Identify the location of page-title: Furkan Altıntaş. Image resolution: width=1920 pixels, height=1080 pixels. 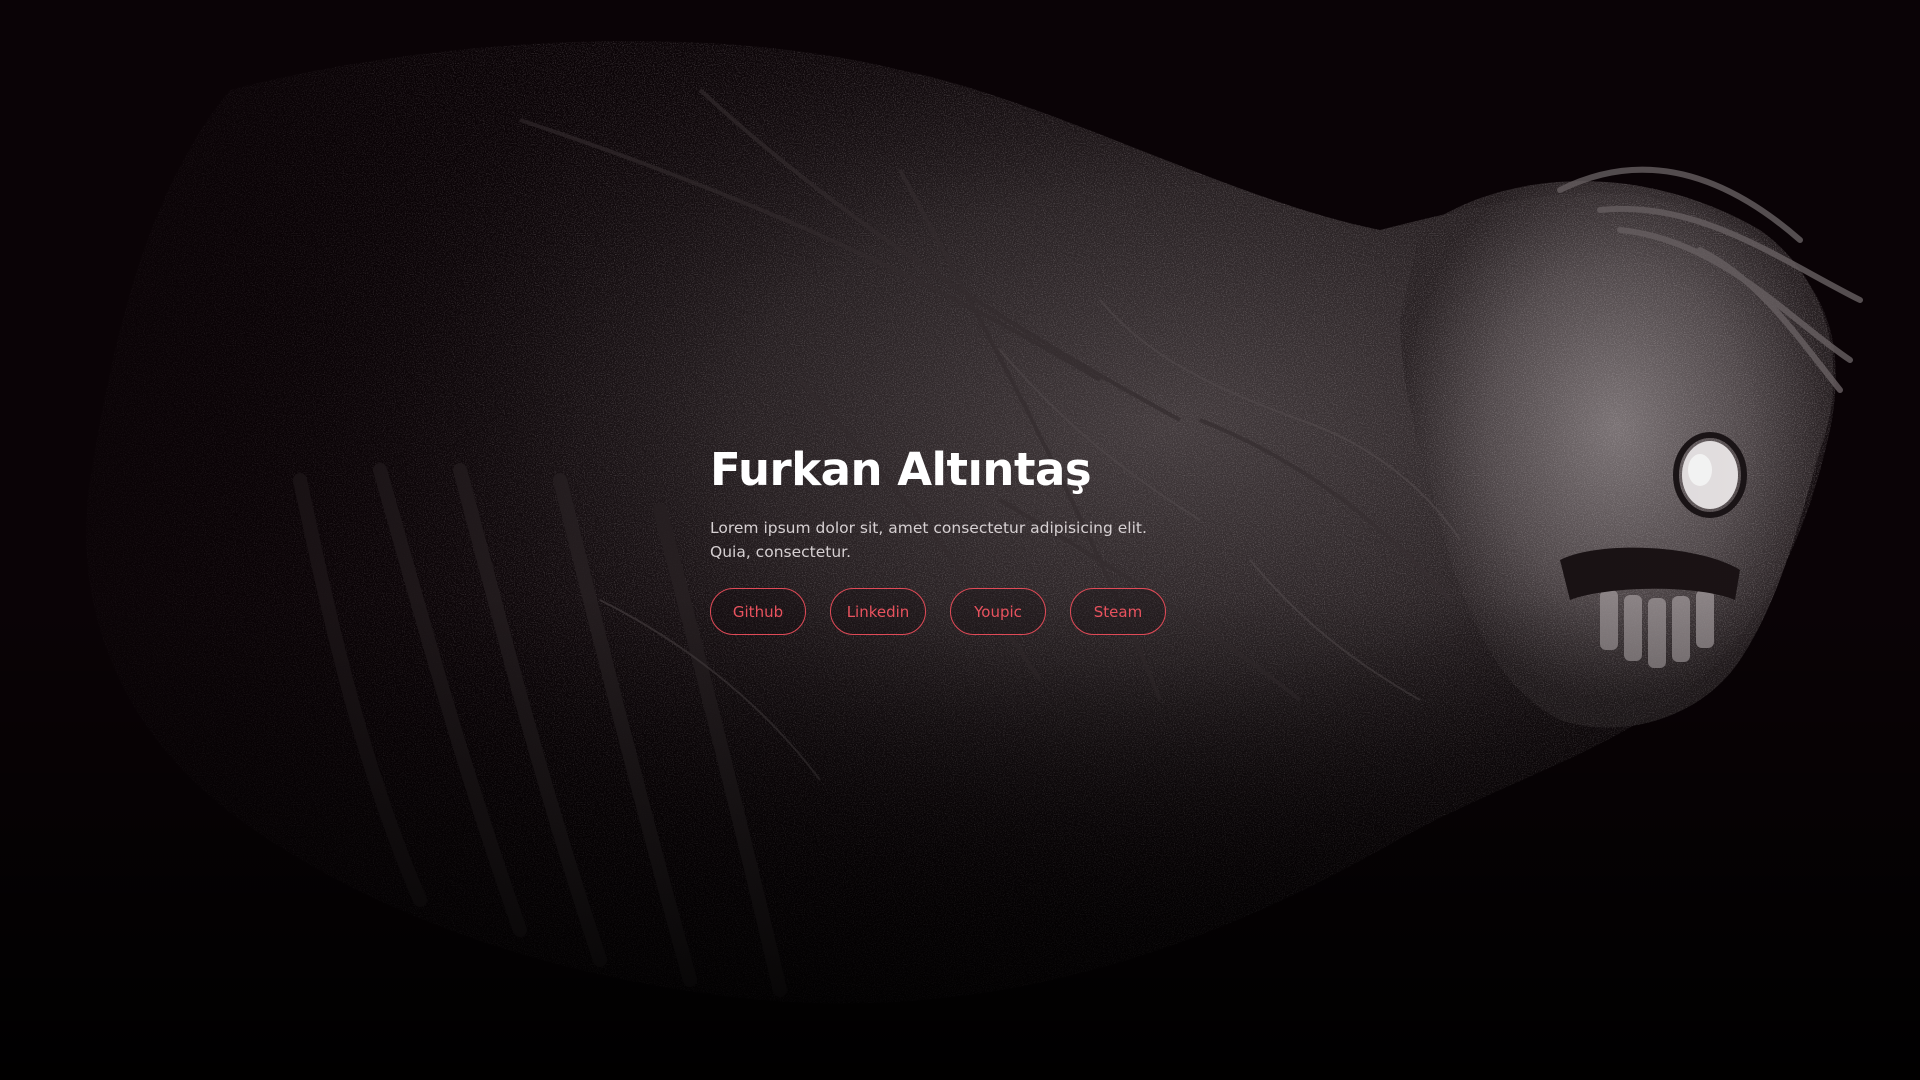
(901, 469).